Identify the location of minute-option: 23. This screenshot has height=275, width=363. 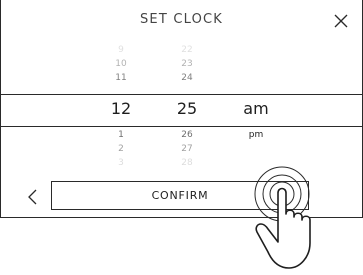
(187, 64).